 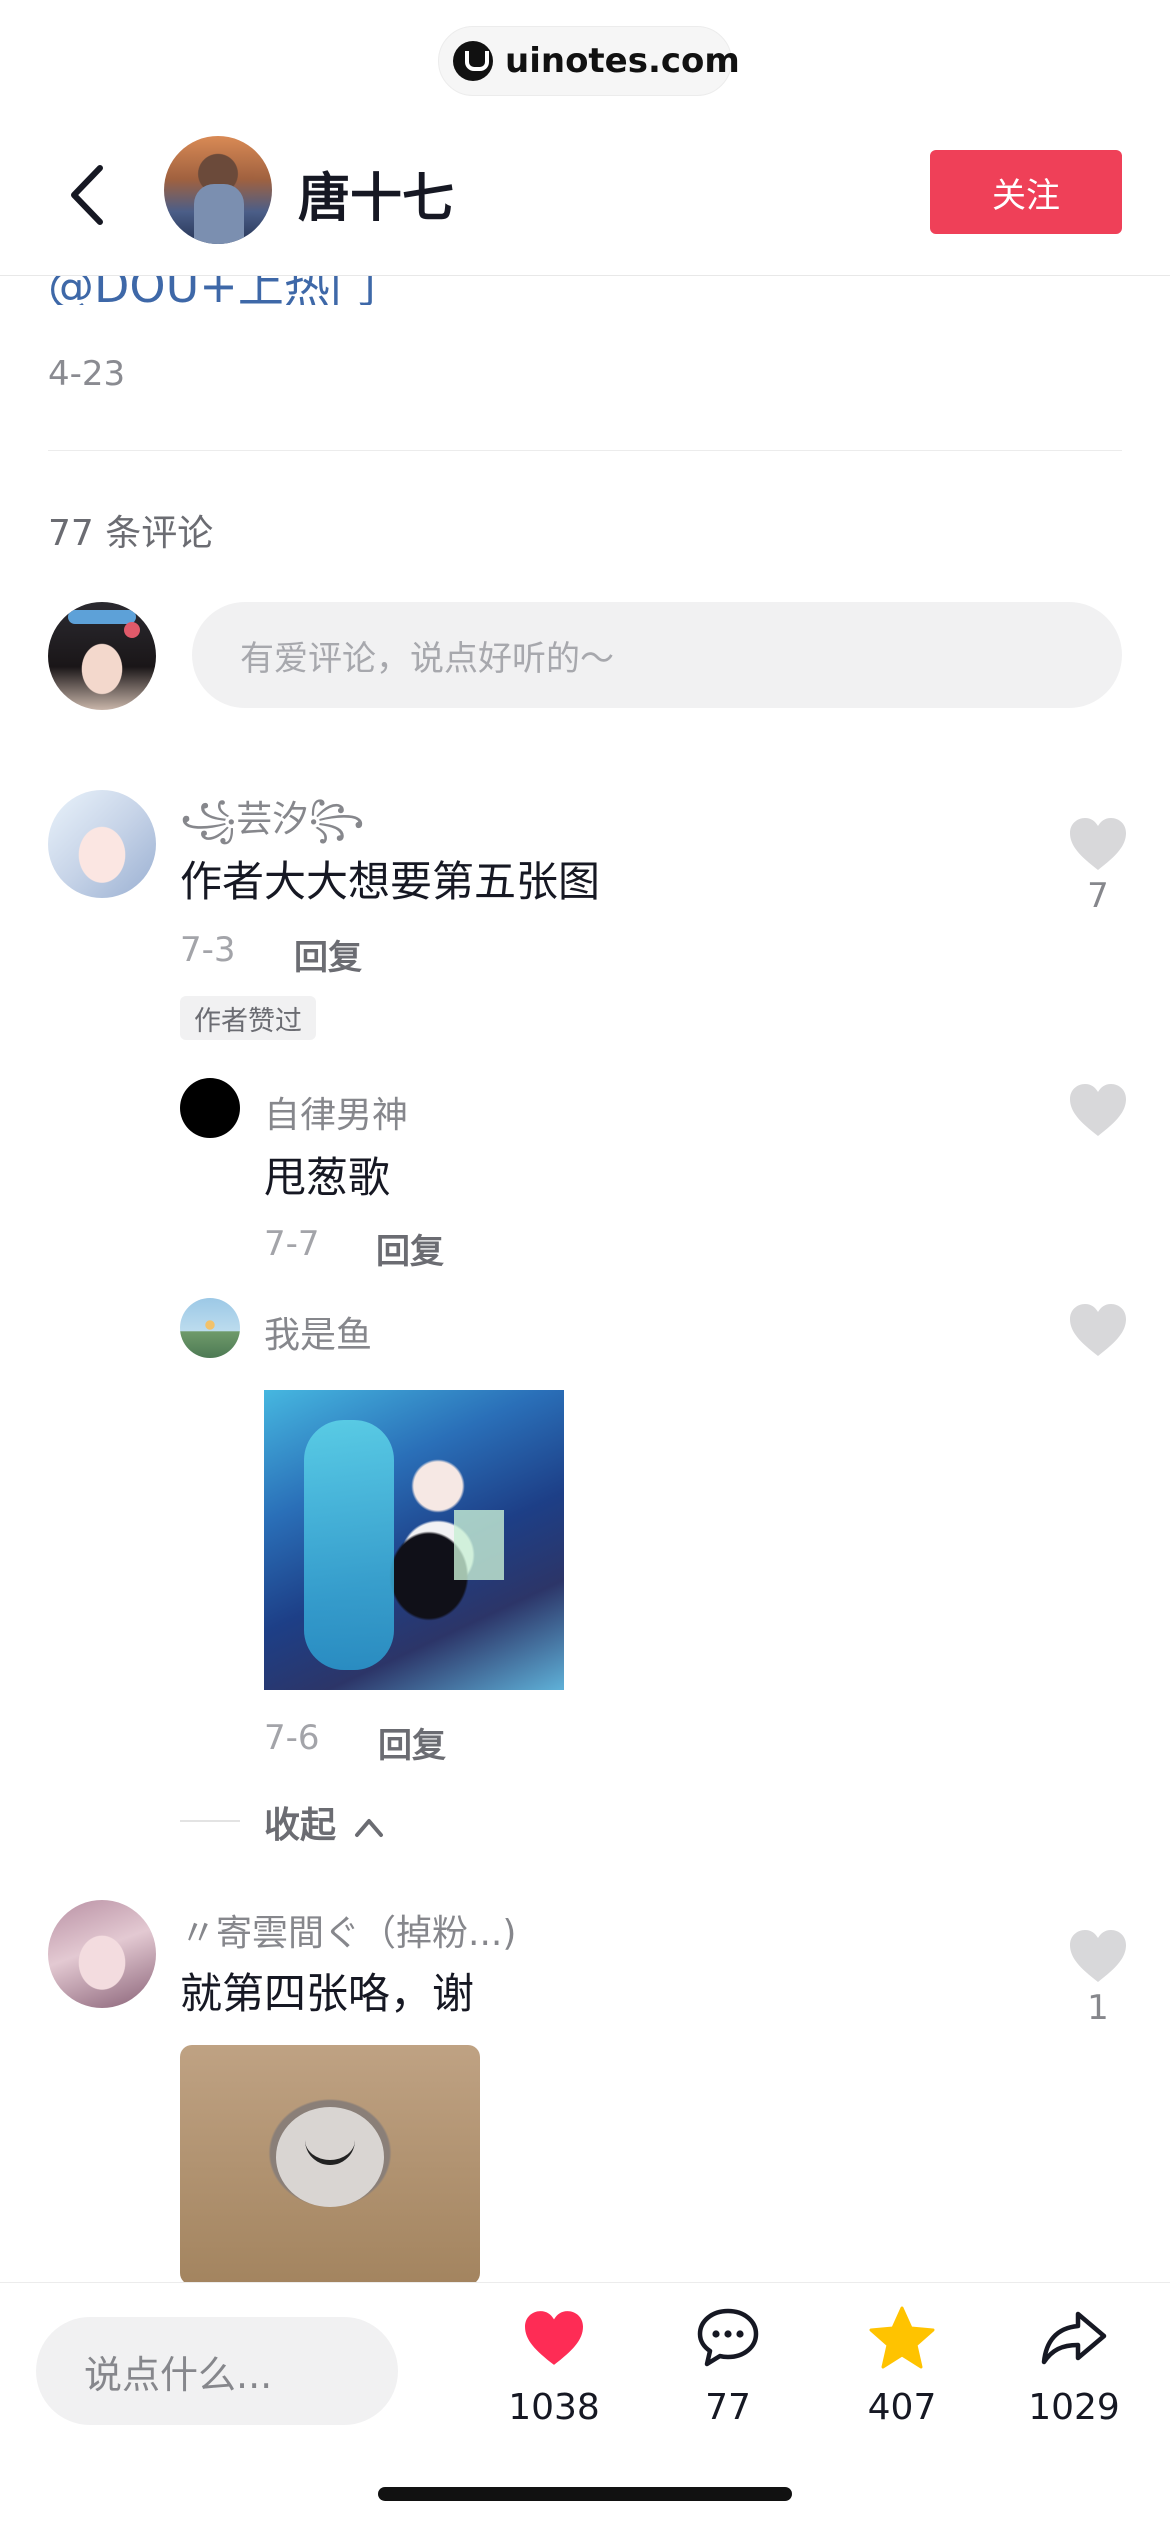 What do you see at coordinates (292, 1244) in the screenshot?
I see `reply-date: 7-7` at bounding box center [292, 1244].